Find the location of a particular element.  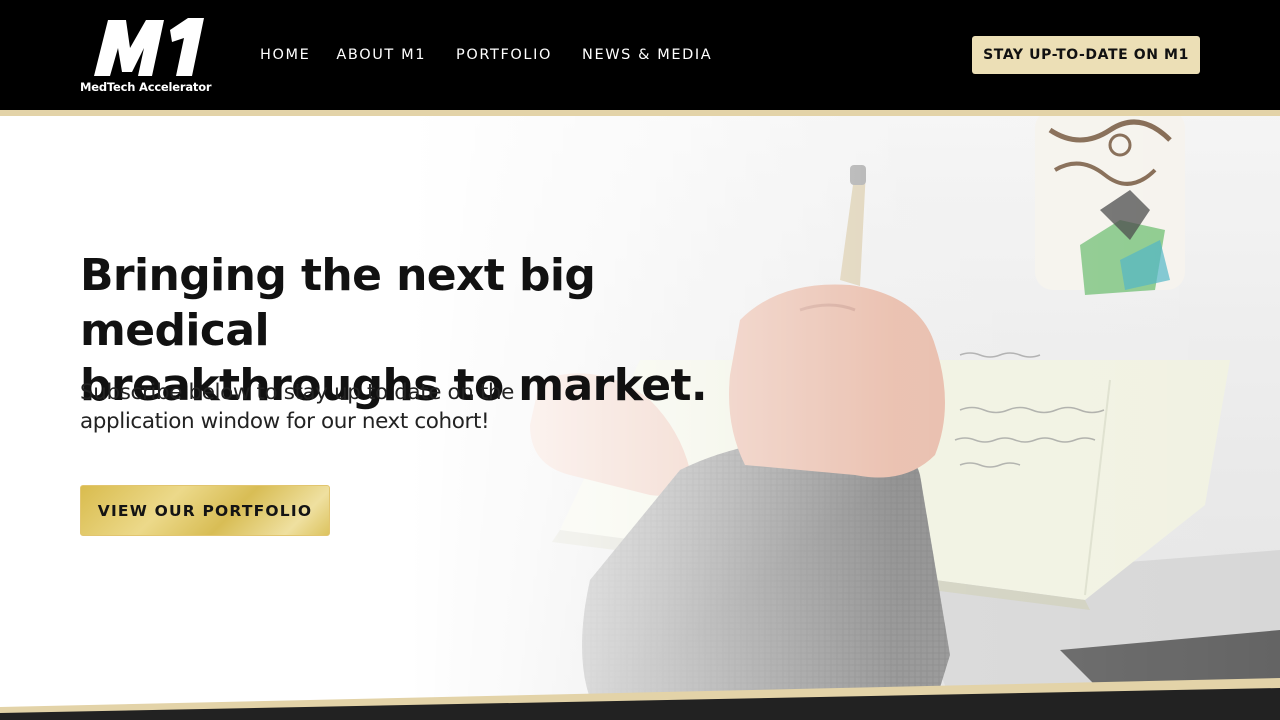

nav-portfolio: PORTFOLIO is located at coordinates (504, 55).